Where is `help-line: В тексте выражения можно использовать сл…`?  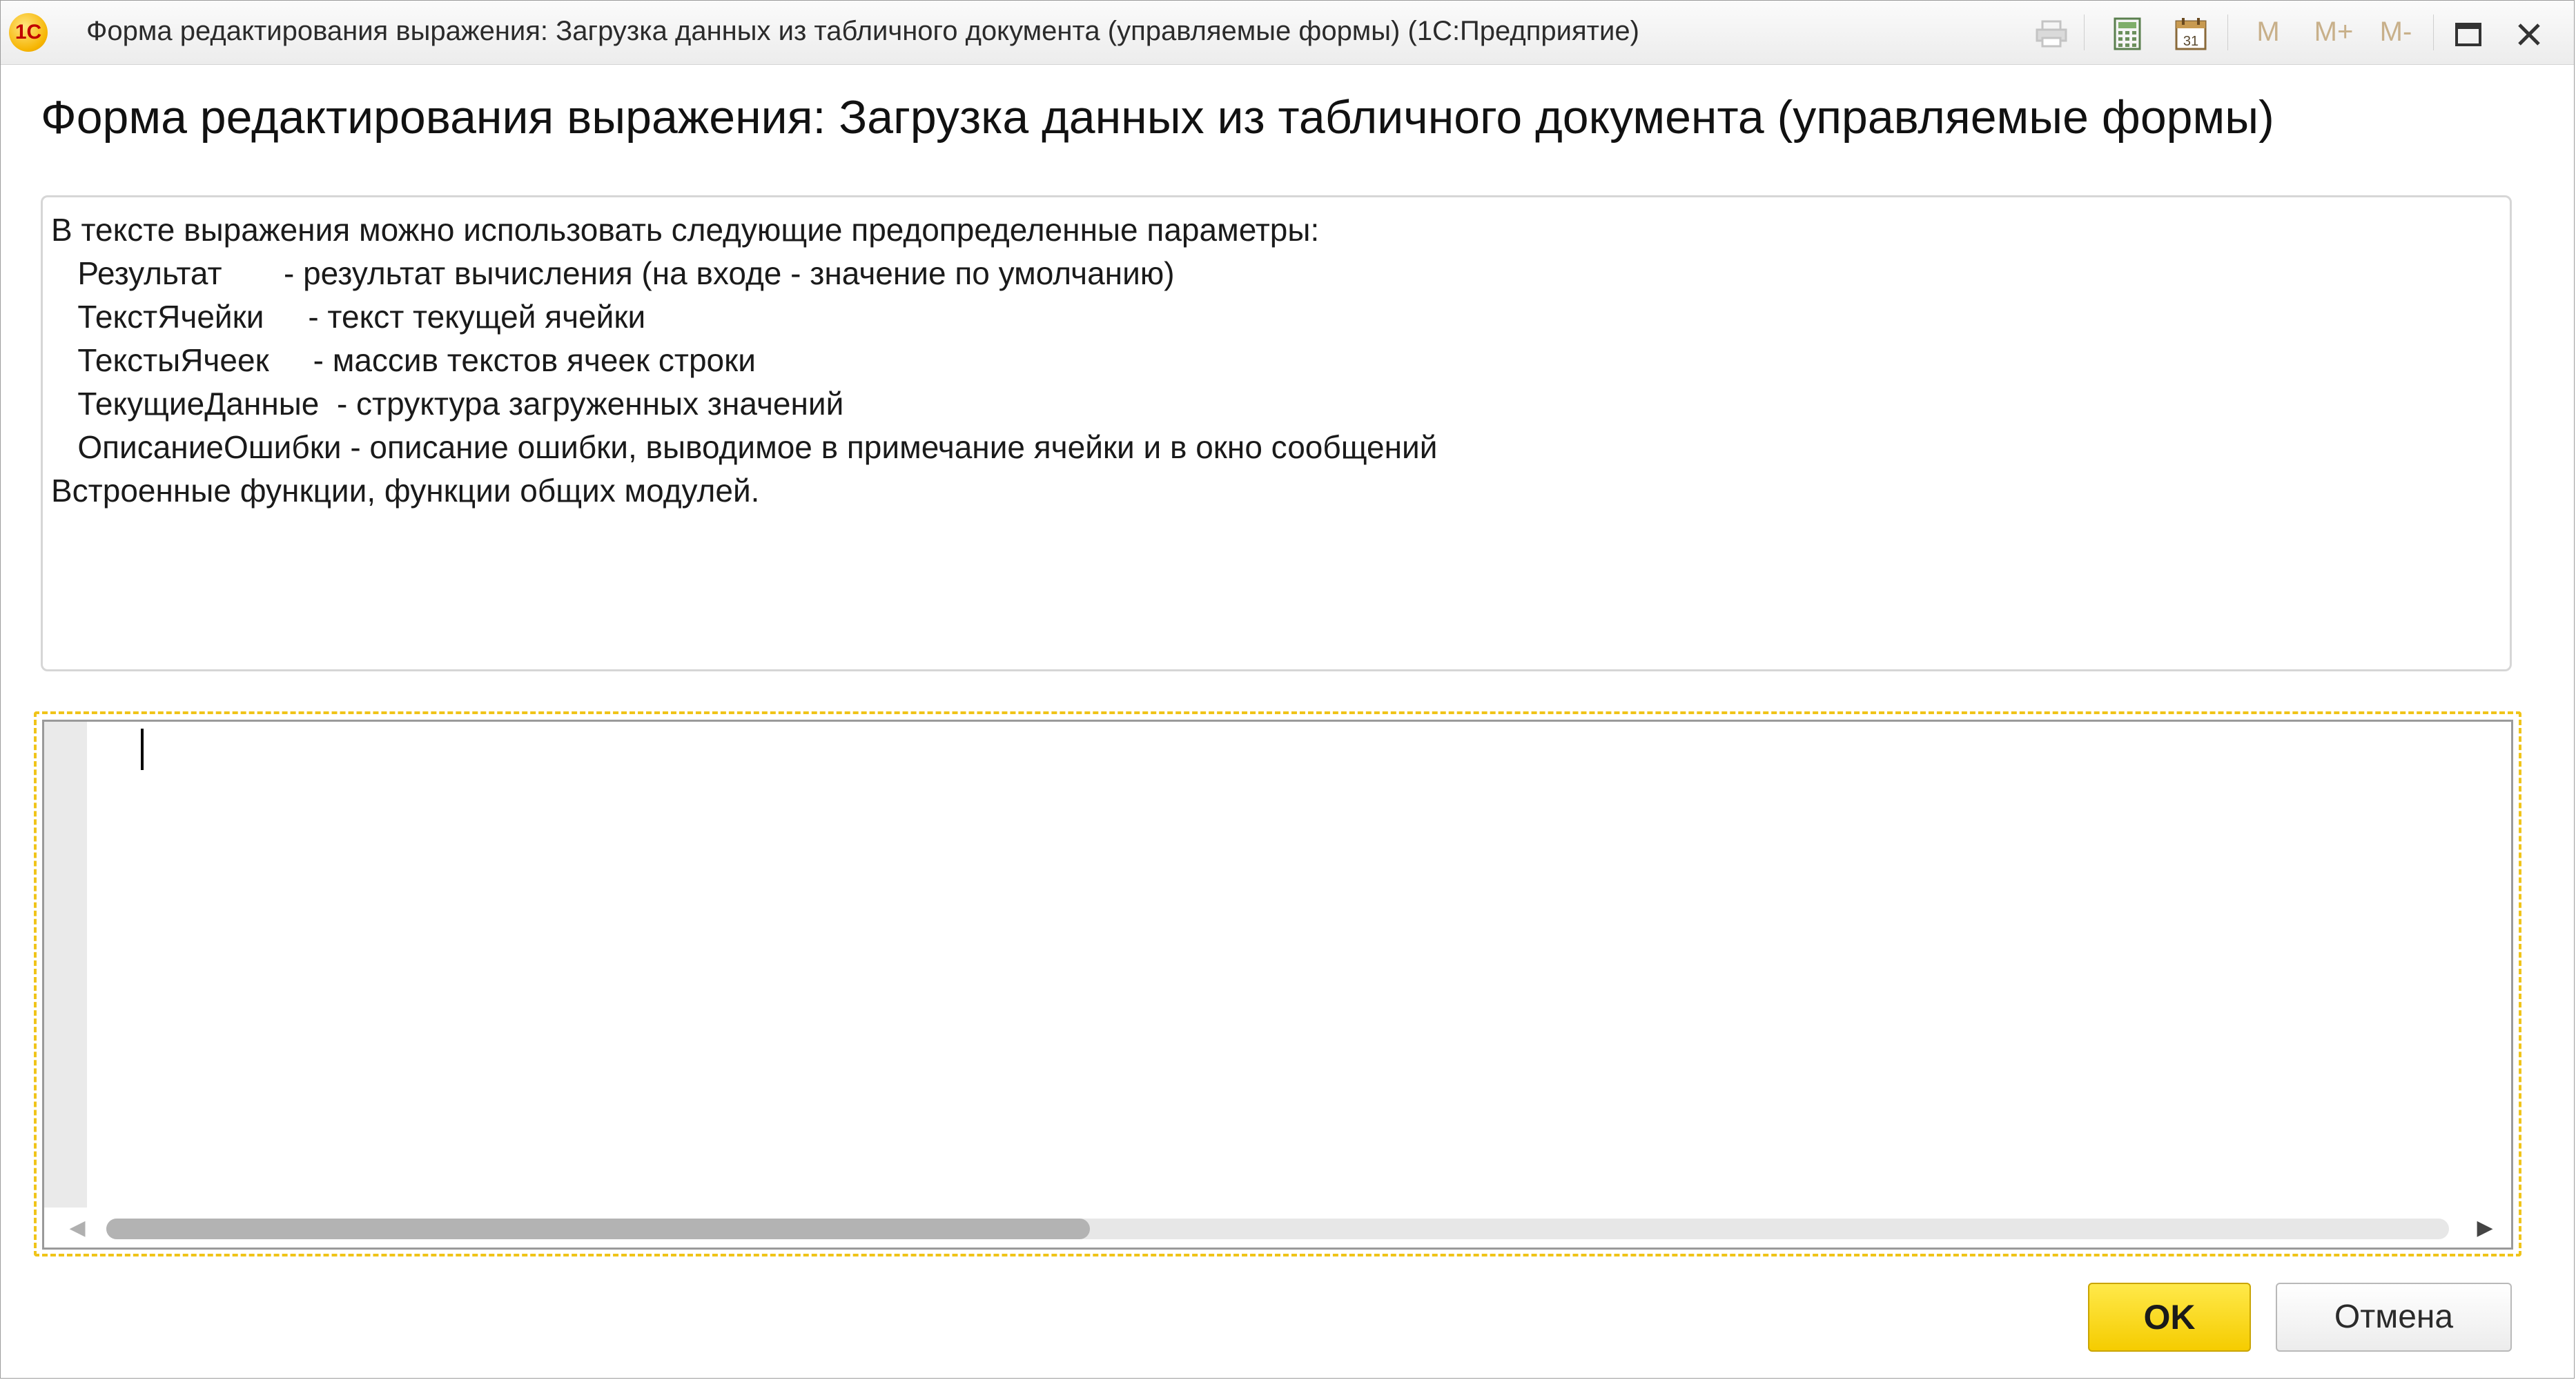
help-line: В тексте выражения можно использовать сл… is located at coordinates (685, 230).